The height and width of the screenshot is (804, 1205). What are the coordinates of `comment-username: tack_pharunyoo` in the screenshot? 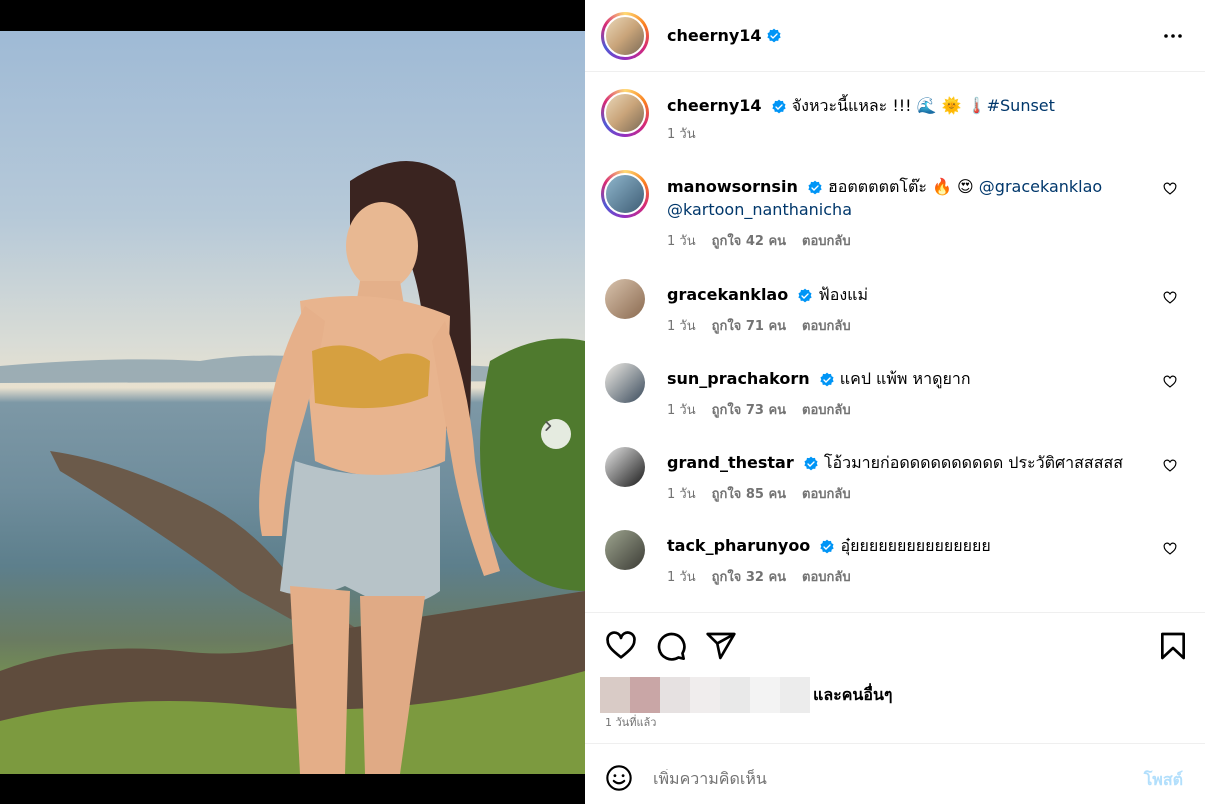 It's located at (738, 545).